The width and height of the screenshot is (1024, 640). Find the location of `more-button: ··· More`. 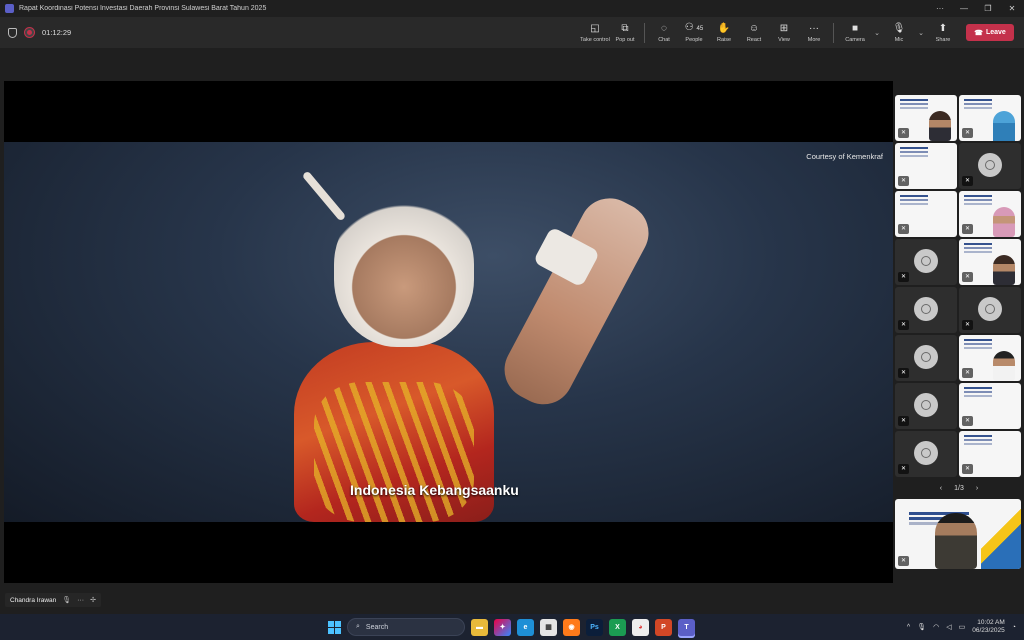

more-button: ··· More is located at coordinates (814, 32).